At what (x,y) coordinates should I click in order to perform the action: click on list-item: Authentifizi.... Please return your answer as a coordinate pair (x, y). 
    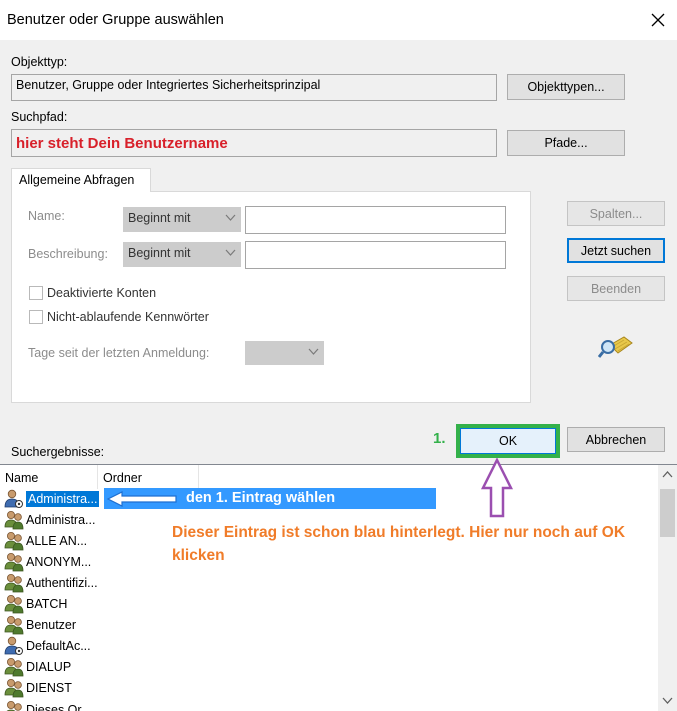
    Looking at the image, I should click on (220, 582).